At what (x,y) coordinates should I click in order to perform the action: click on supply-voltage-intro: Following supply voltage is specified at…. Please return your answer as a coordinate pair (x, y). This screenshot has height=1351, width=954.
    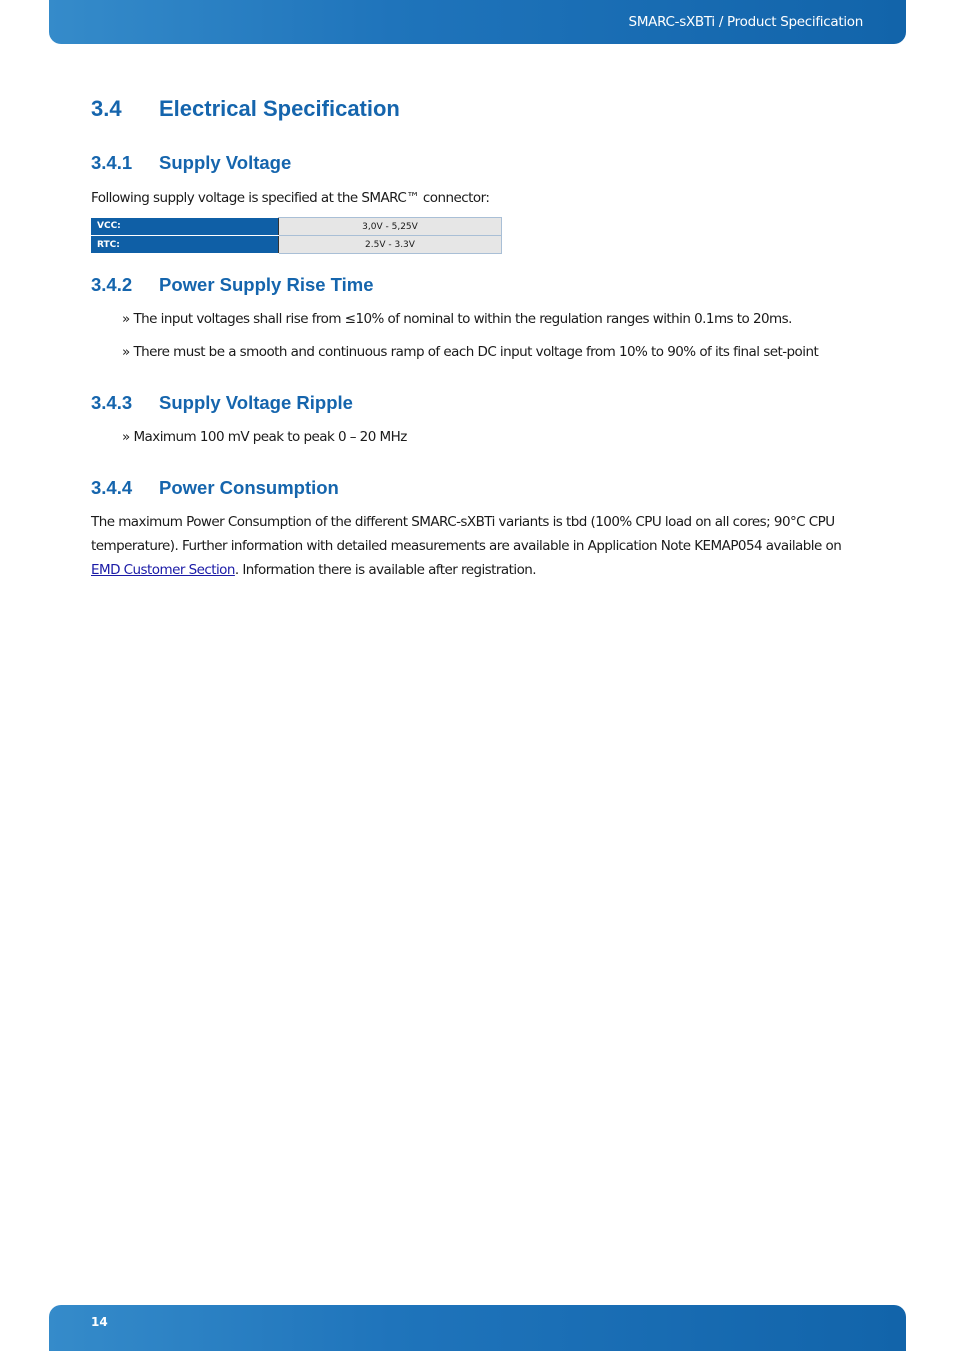
    Looking at the image, I should click on (290, 198).